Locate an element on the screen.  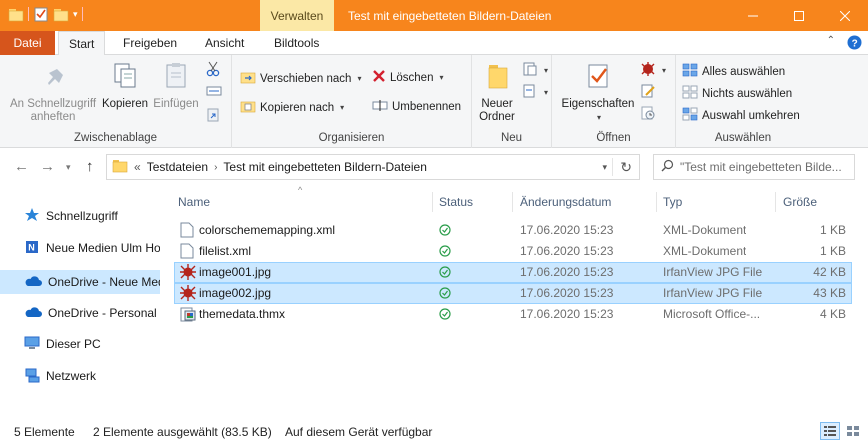
properties-icon is located at coordinates (41, 14).